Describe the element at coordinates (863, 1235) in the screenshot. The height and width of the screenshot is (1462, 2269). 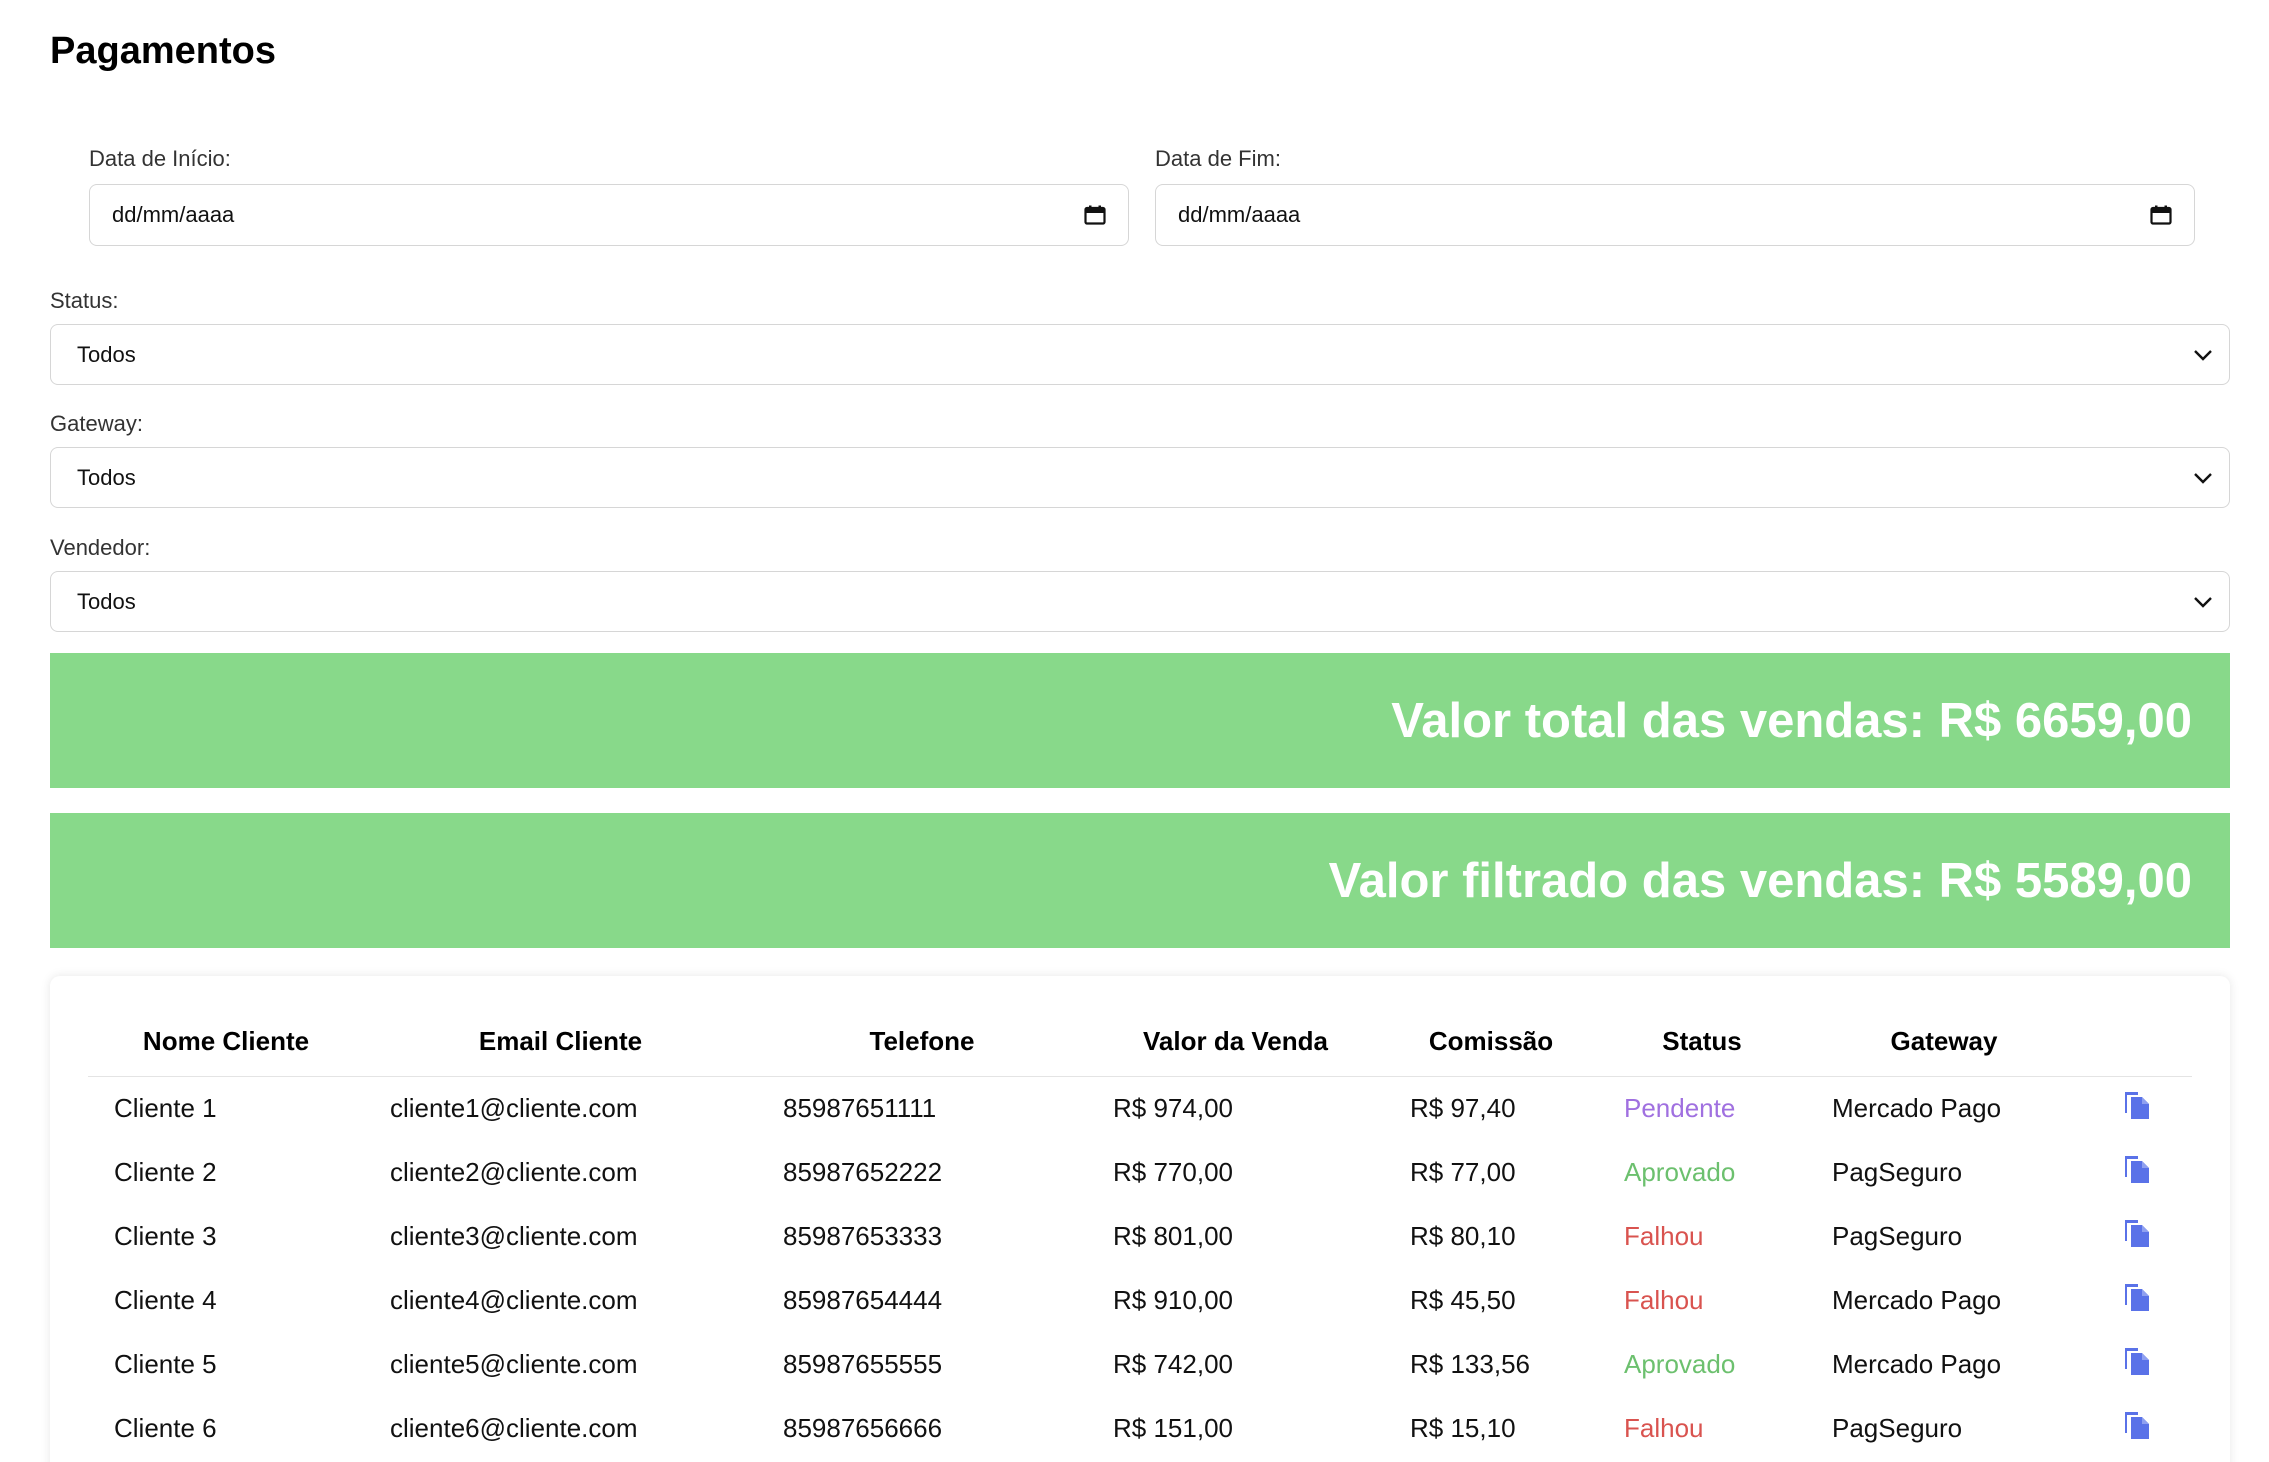
I see `cell-phone: 85987653333` at that location.